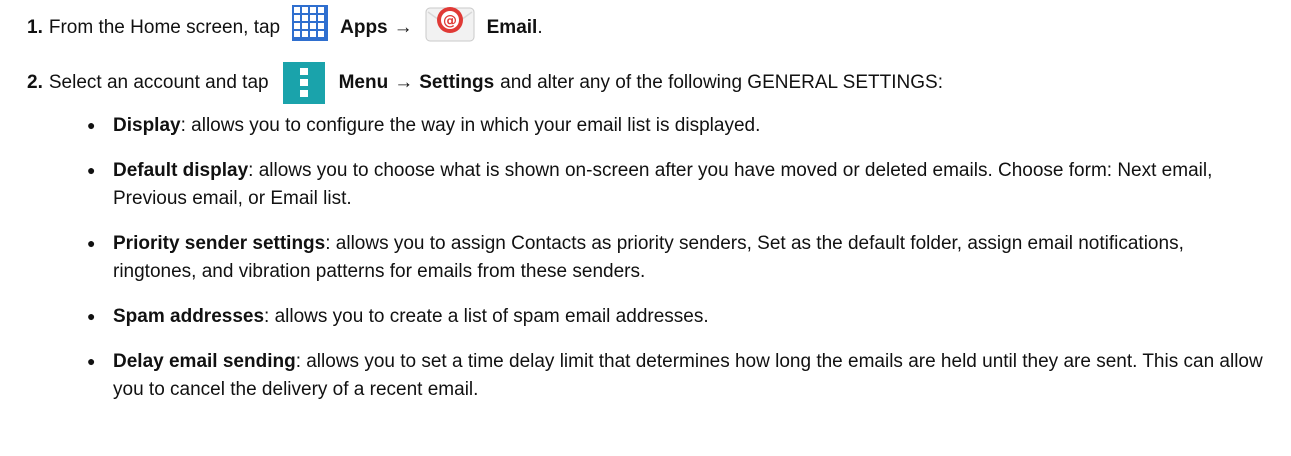  Describe the element at coordinates (364, 28) in the screenshot. I see `apps-label: Apps` at that location.